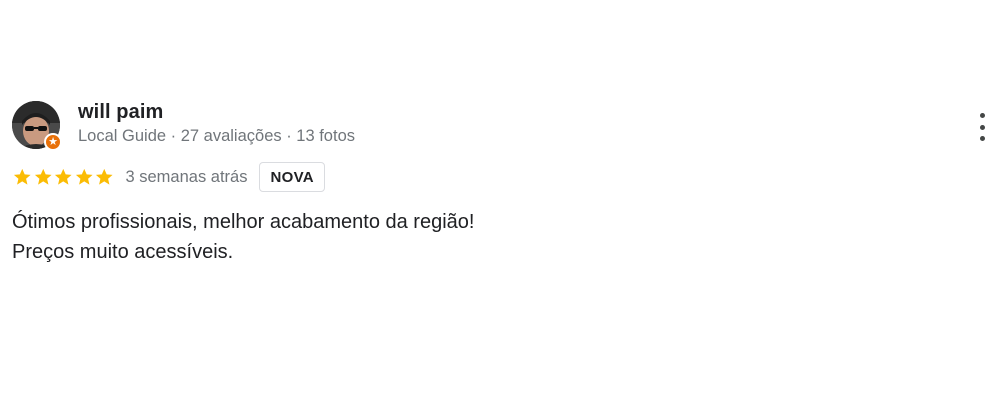 The width and height of the screenshot is (1000, 400). I want to click on review-time: 3 semanas atrás, so click(186, 176).